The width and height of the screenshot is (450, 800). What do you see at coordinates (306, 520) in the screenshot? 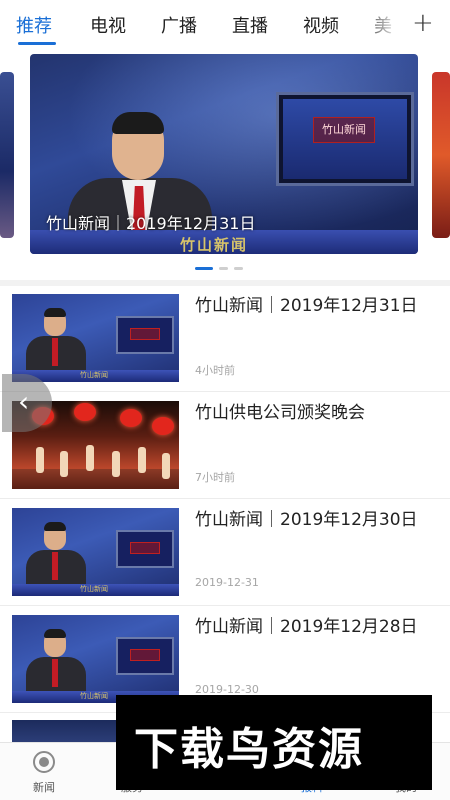
I see `news-title: 竹山新闻｜2019年12月30日` at bounding box center [306, 520].